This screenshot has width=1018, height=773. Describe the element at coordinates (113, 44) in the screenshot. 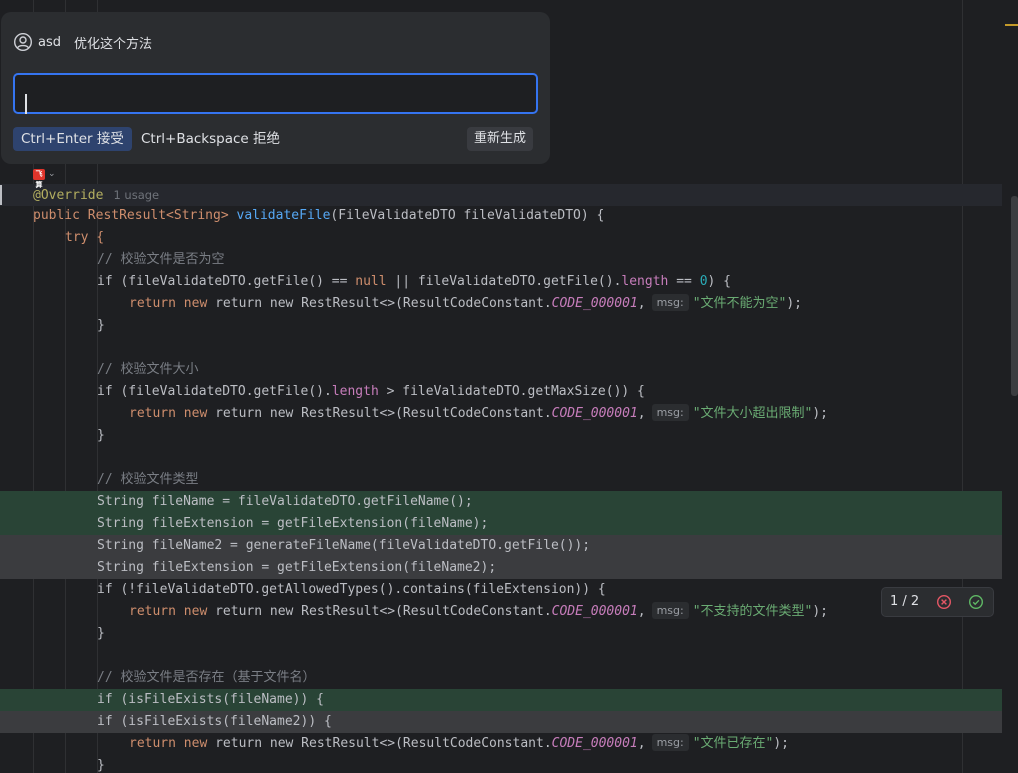

I see `prompt-text: 优化这个方法` at that location.